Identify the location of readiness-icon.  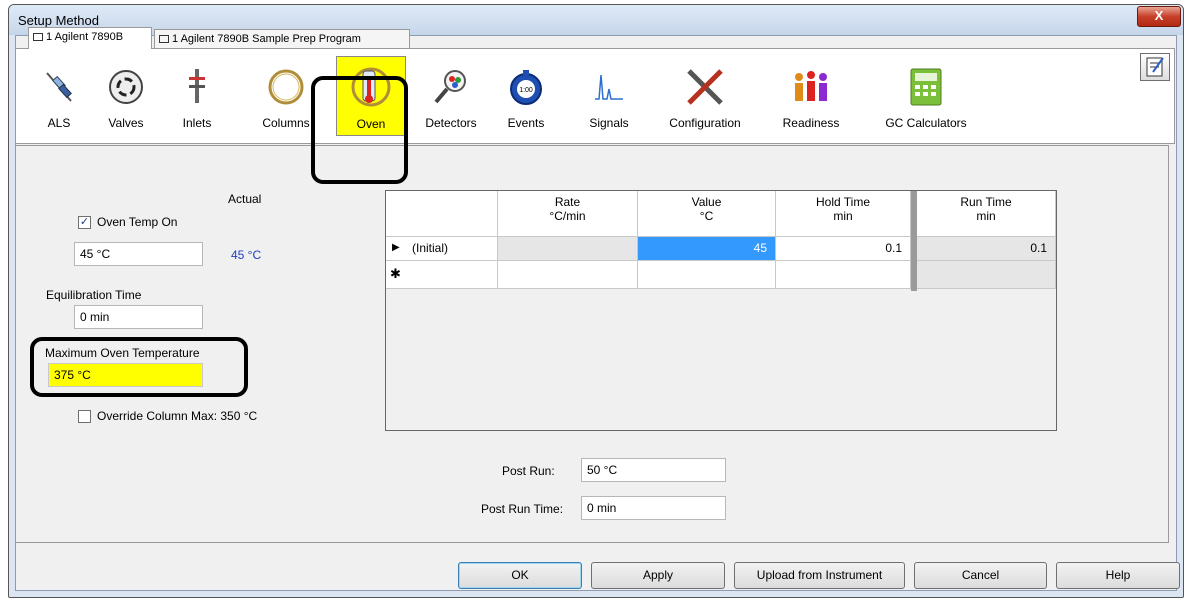
(811, 86).